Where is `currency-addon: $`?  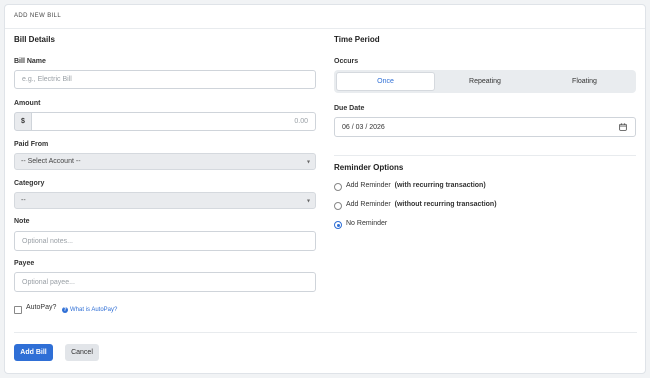
currency-addon: $ is located at coordinates (23, 121).